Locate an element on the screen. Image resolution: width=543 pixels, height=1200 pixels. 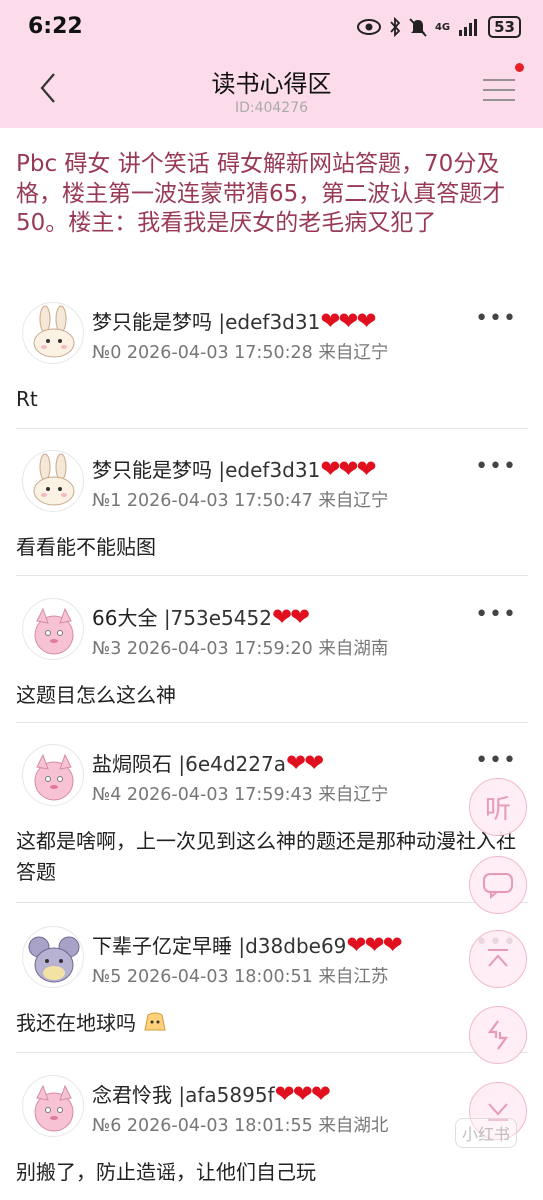
menu-icon is located at coordinates (499, 90).